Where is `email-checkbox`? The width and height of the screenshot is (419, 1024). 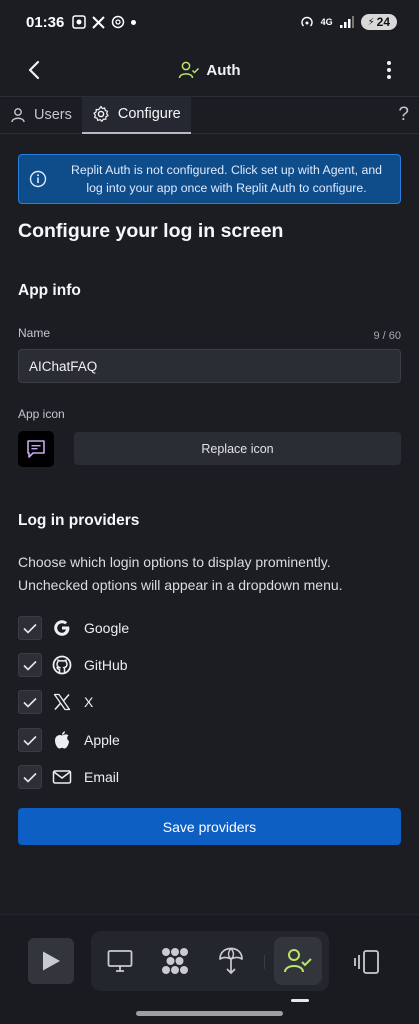 email-checkbox is located at coordinates (30, 777).